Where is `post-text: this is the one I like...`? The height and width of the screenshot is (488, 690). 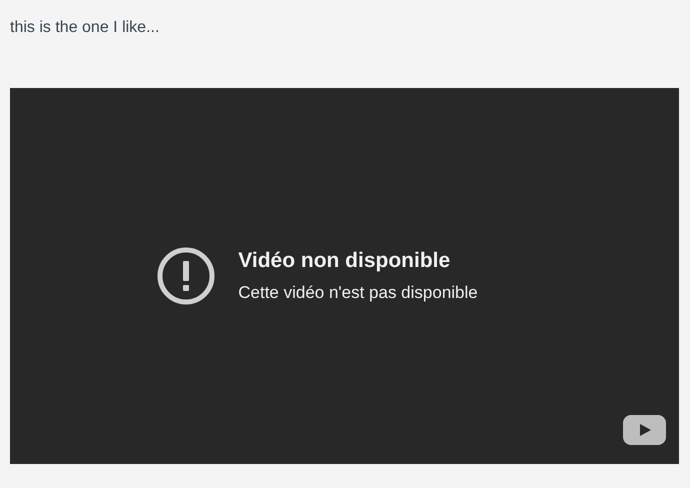 post-text: this is the one I like... is located at coordinates (85, 28).